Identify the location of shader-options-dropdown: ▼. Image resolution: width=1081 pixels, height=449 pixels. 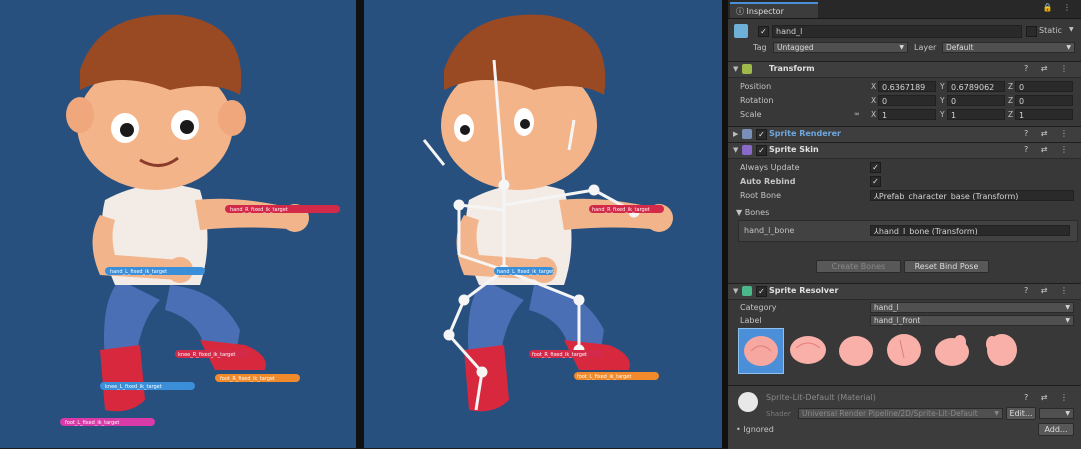
(1056, 413).